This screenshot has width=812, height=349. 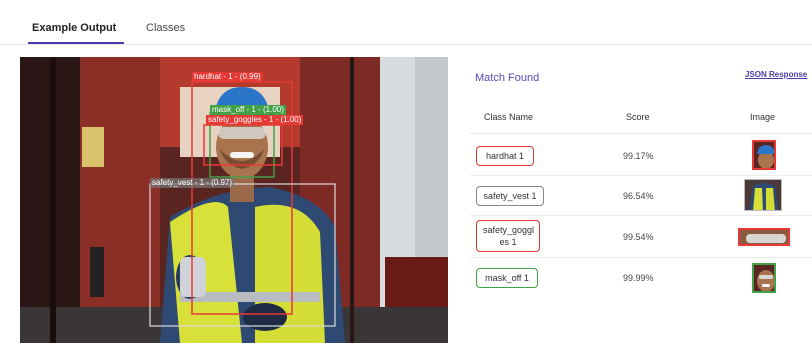 What do you see at coordinates (510, 196) in the screenshot?
I see `class-pill: safety_vest 1` at bounding box center [510, 196].